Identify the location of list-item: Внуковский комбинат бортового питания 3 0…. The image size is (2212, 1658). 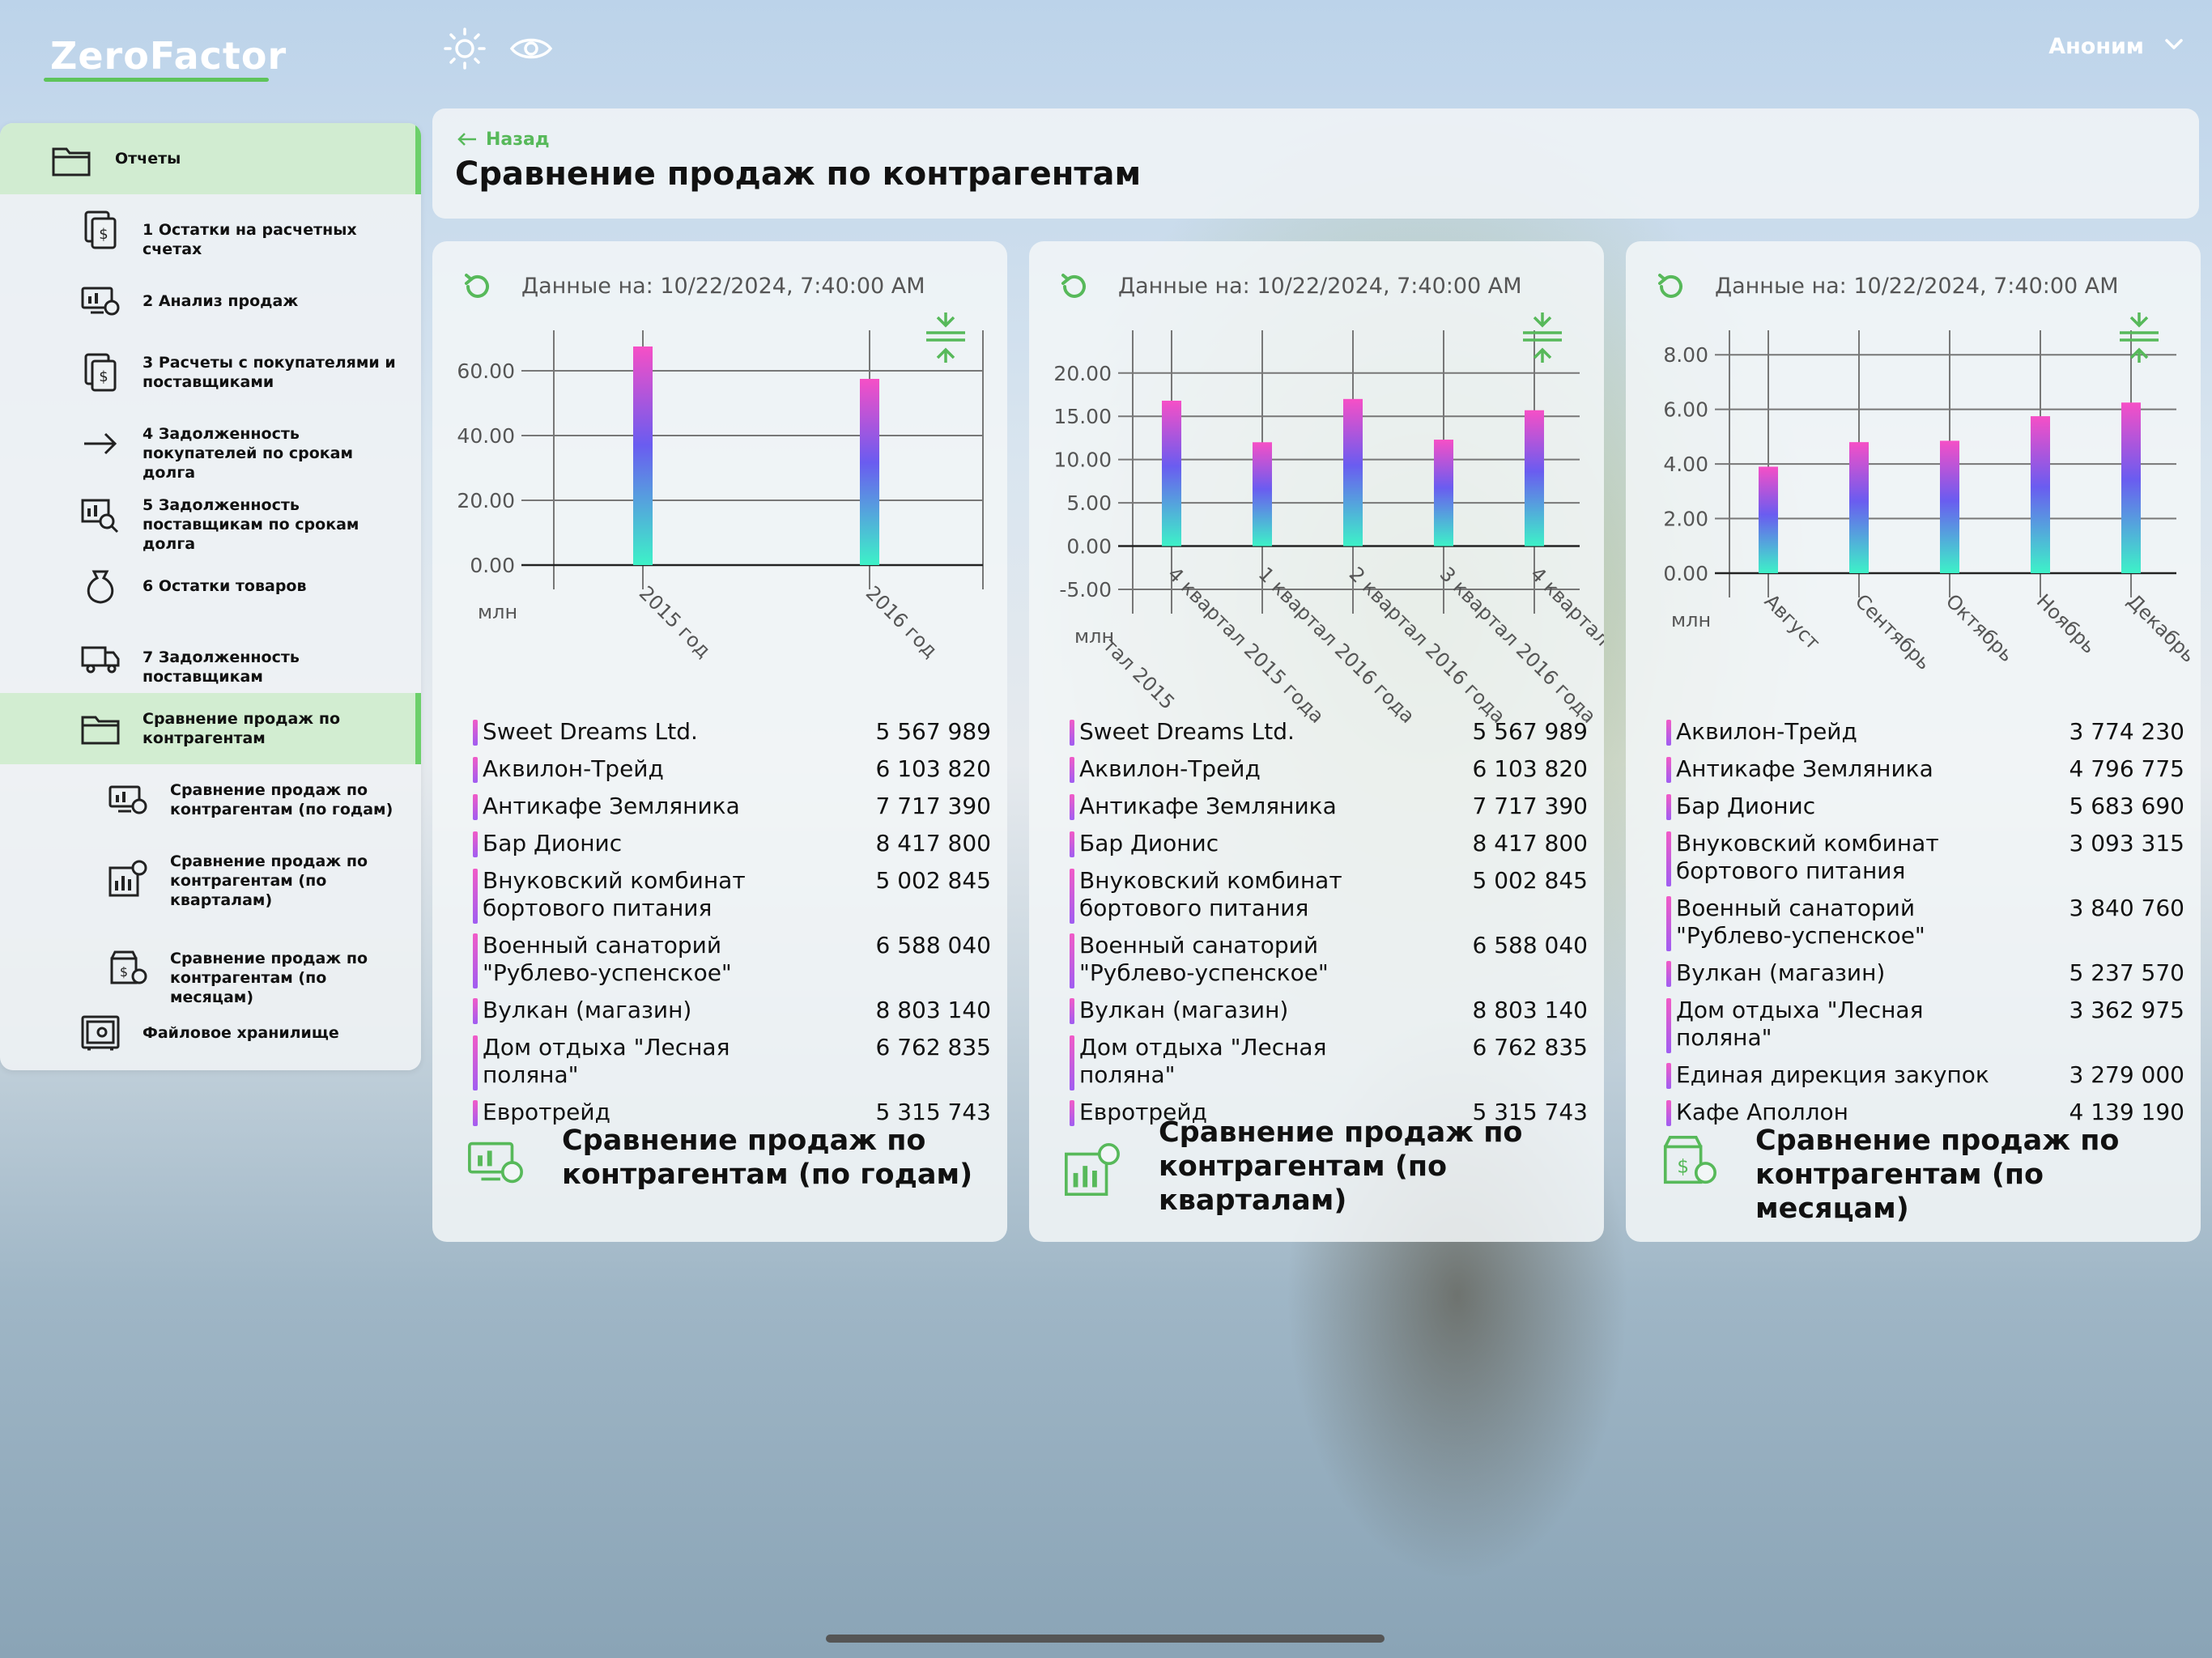
(1925, 859).